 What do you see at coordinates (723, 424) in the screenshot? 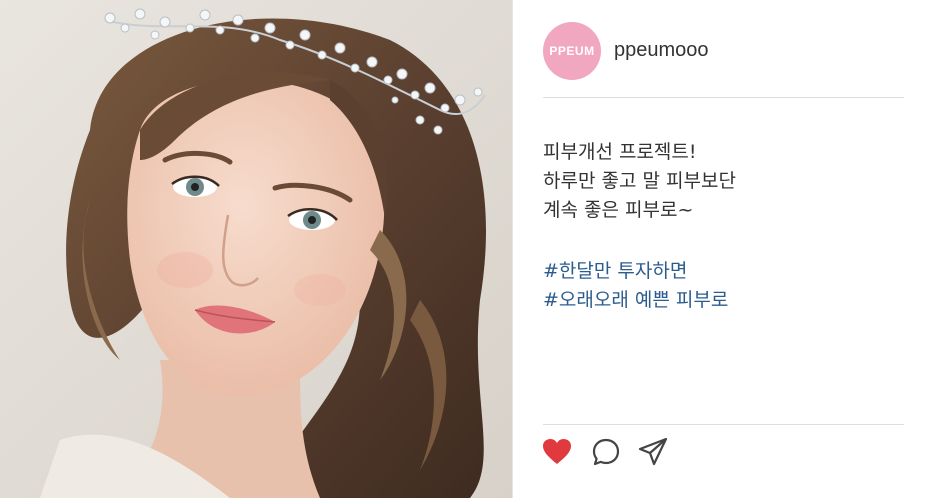
I see `divider` at bounding box center [723, 424].